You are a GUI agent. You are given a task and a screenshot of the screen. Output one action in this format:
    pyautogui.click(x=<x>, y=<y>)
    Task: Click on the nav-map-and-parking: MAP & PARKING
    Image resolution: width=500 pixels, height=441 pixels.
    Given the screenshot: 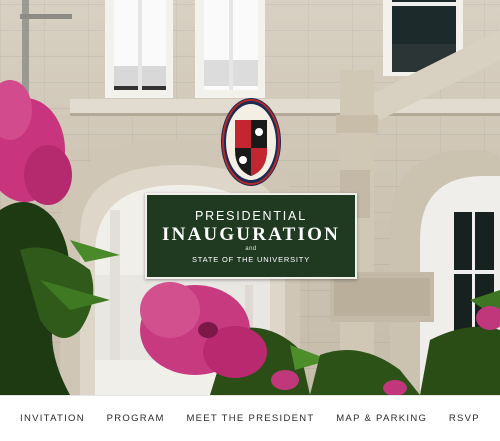 What is the action you would take?
    pyautogui.click(x=381, y=418)
    